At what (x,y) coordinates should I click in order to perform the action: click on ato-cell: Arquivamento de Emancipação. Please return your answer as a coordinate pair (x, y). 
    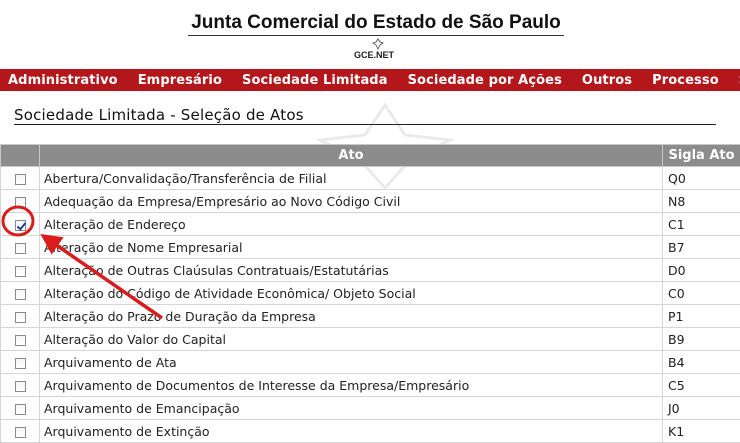
    Looking at the image, I should click on (351, 408).